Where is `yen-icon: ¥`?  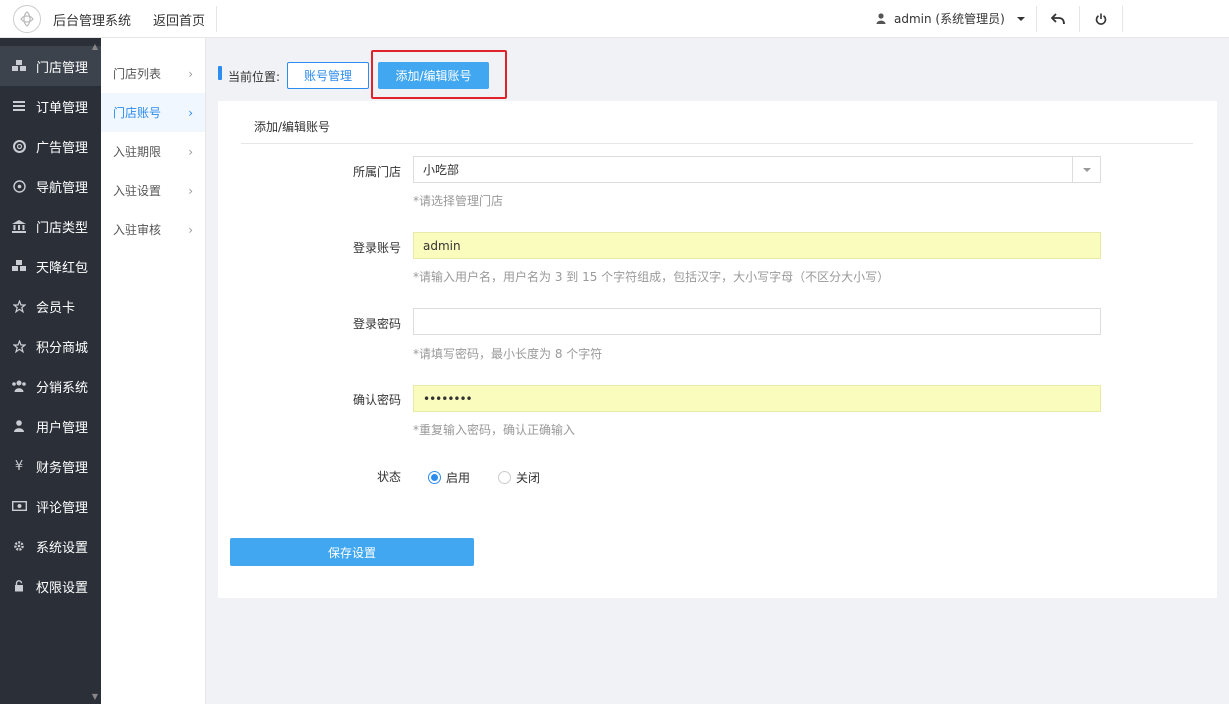 yen-icon: ¥ is located at coordinates (19, 466).